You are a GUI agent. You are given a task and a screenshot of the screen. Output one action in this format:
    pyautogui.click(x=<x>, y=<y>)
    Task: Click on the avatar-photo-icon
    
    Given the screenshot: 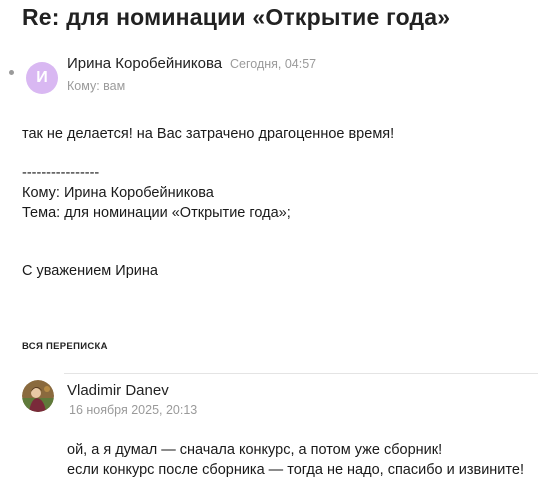 What is the action you would take?
    pyautogui.click(x=38, y=396)
    